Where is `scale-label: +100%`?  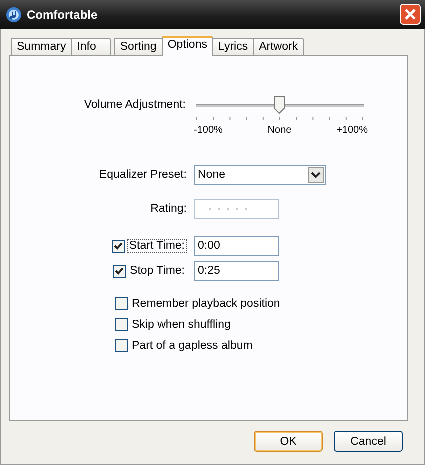
scale-label: +100% is located at coordinates (352, 130).